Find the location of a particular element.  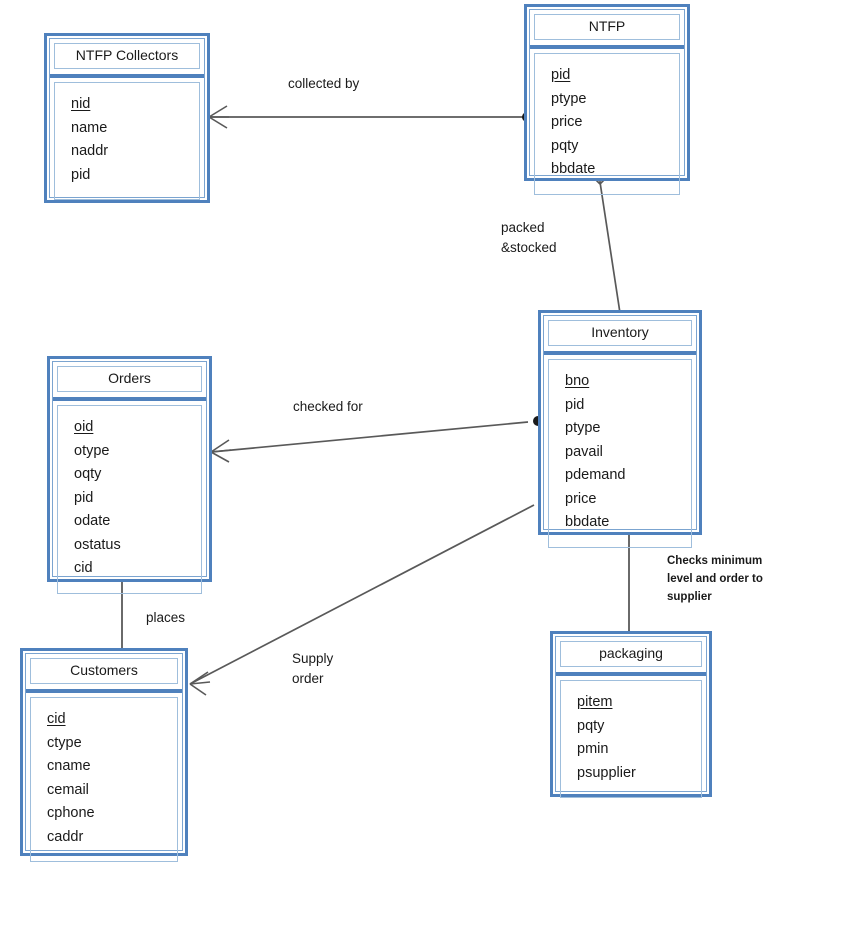

entity-ntfp: NTFP pid ptype price pqty bbdate is located at coordinates (607, 99).